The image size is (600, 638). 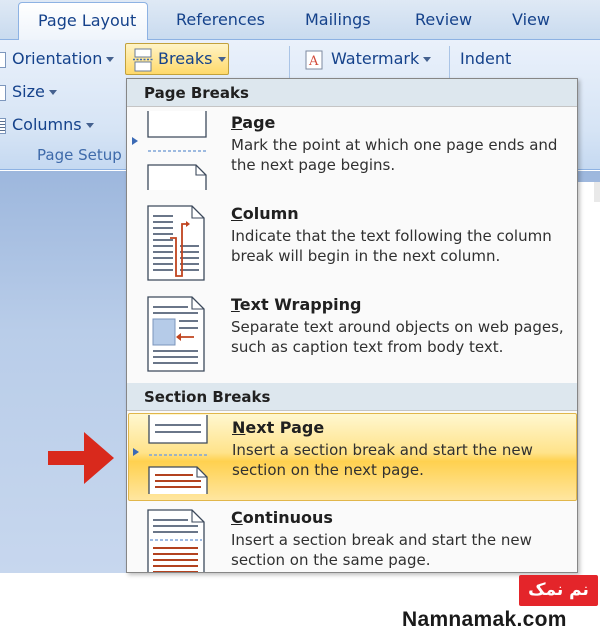 I want to click on brand-site-name: Namnamak.com, so click(x=484, y=619).